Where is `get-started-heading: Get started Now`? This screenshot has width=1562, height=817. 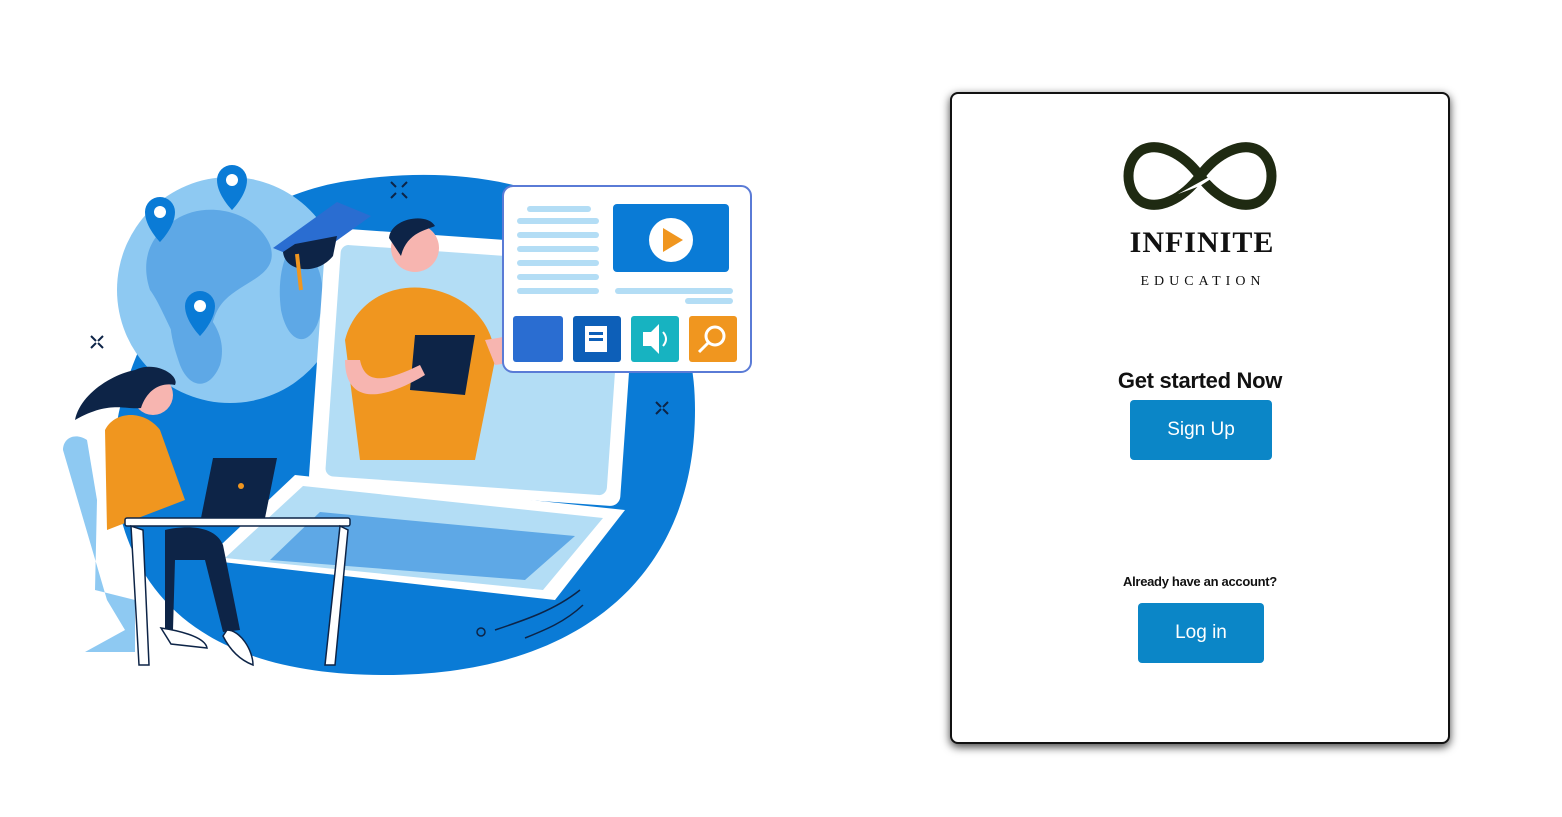 get-started-heading: Get started Now is located at coordinates (1200, 380).